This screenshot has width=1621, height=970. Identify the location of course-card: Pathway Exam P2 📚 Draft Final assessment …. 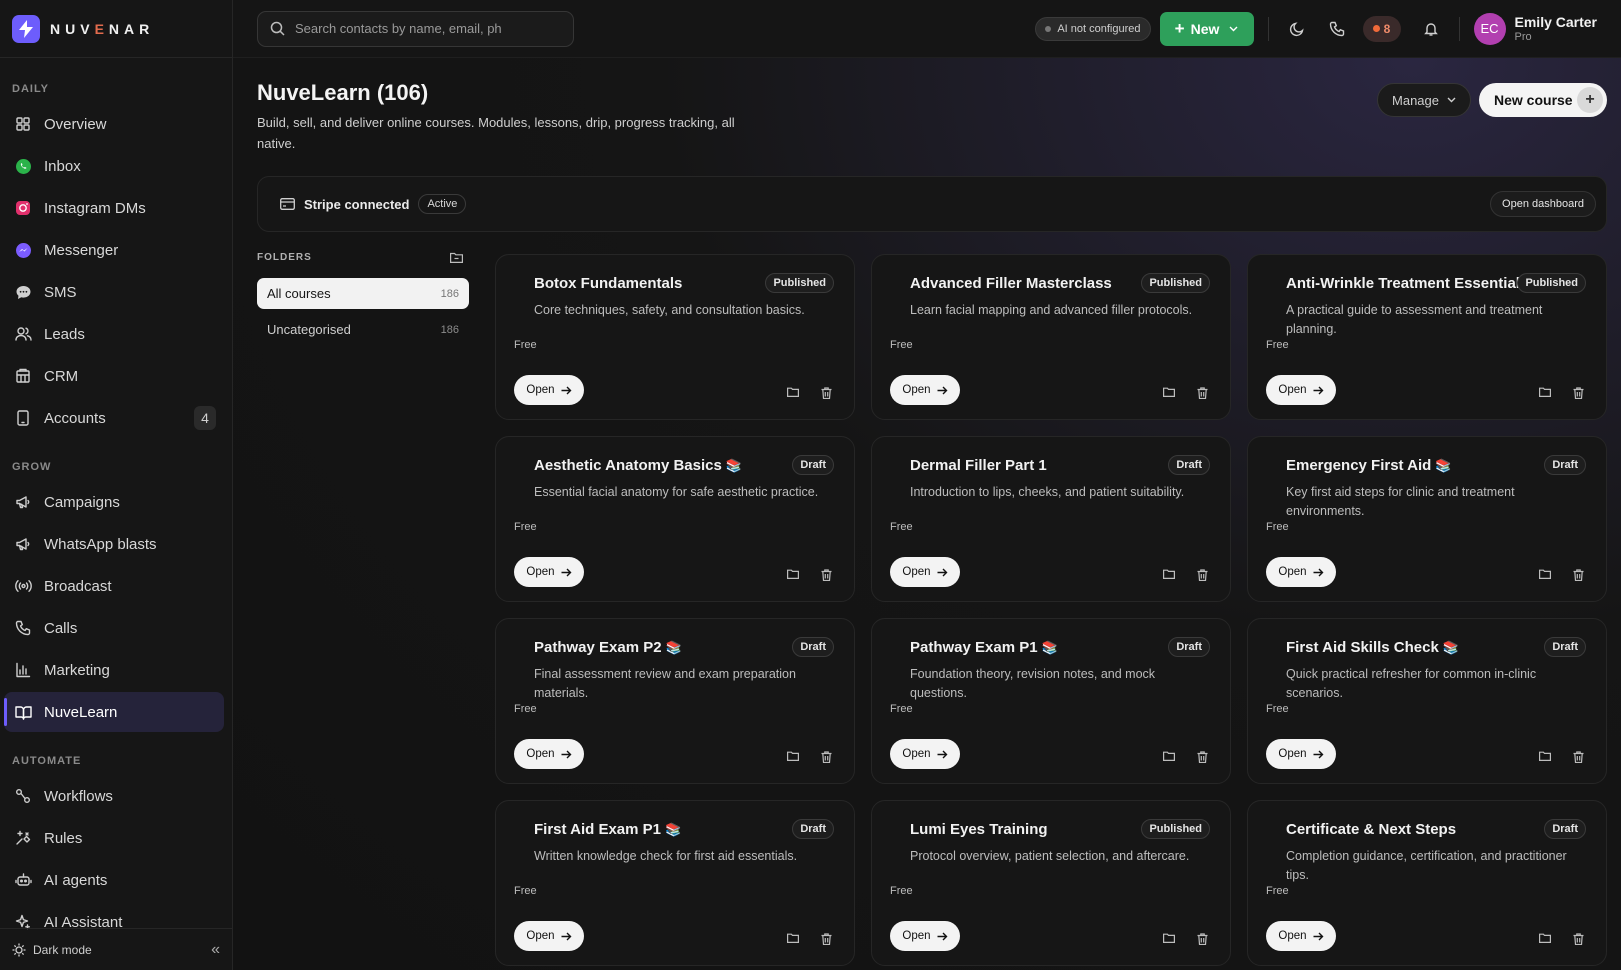
(675, 701).